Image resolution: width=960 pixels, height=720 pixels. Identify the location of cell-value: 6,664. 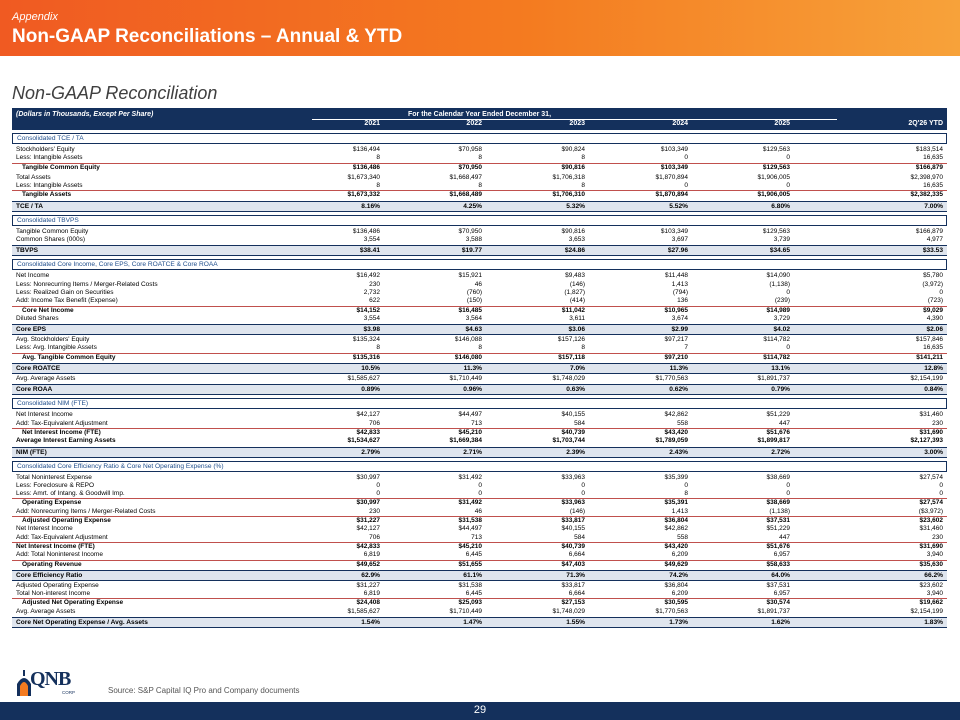
(576, 555).